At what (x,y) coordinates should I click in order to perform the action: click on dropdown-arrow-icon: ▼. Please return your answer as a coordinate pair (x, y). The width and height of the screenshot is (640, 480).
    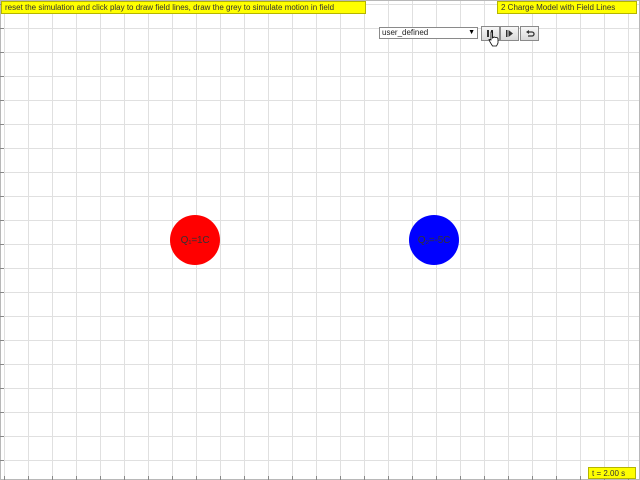
    Looking at the image, I should click on (471, 32).